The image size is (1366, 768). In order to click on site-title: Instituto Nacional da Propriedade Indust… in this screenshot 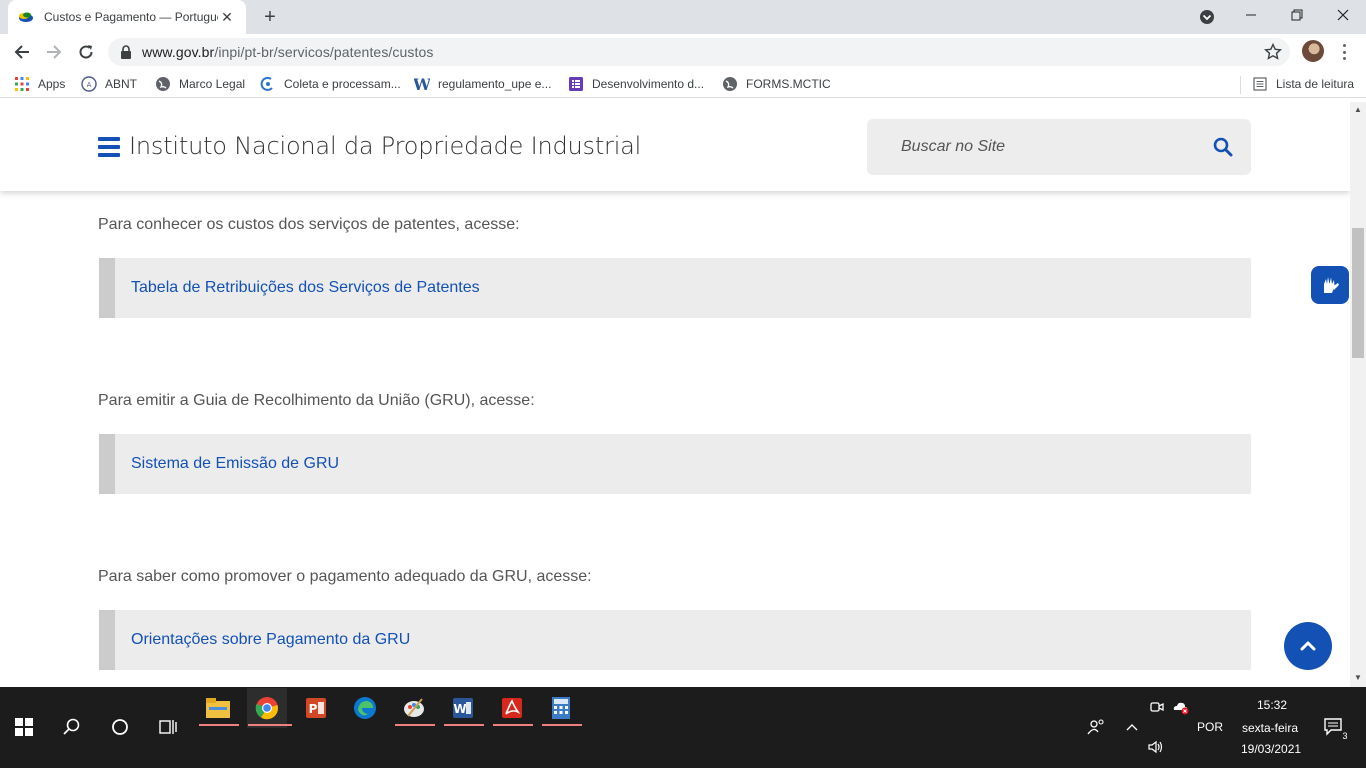, I will do `click(385, 146)`.